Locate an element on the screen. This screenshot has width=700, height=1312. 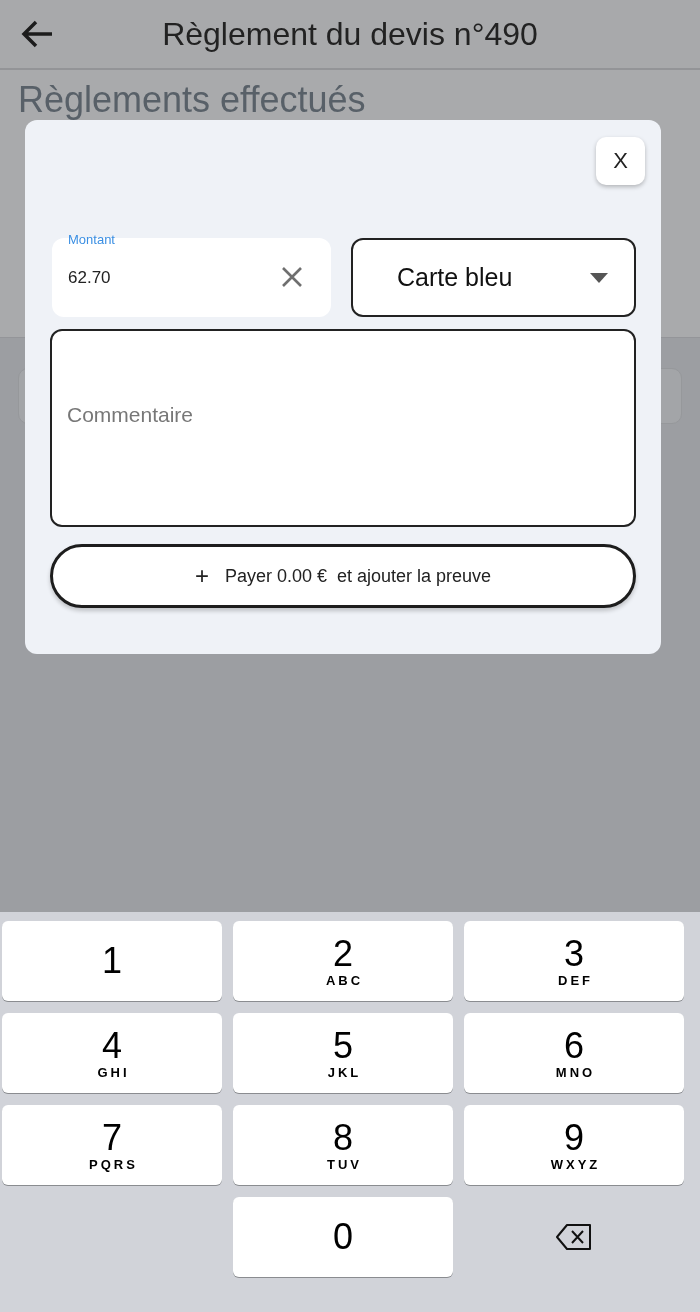
keyboard-key: 5 JKL is located at coordinates (343, 1053).